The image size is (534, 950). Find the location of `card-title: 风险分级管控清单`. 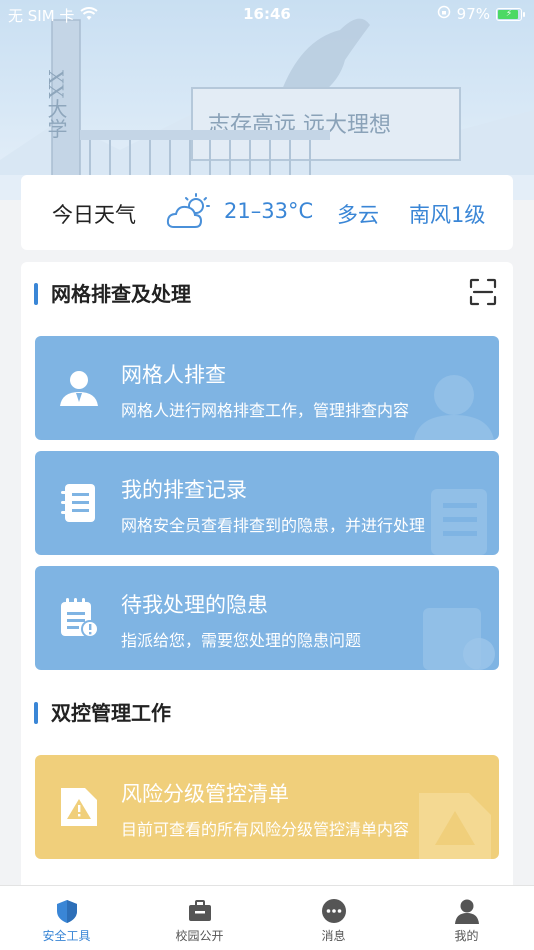

card-title: 风险分级管控清单 is located at coordinates (205, 794).